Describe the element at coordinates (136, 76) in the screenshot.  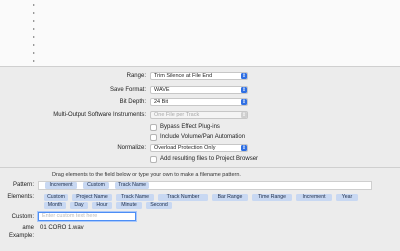
I see `range-label: Range:` at that location.